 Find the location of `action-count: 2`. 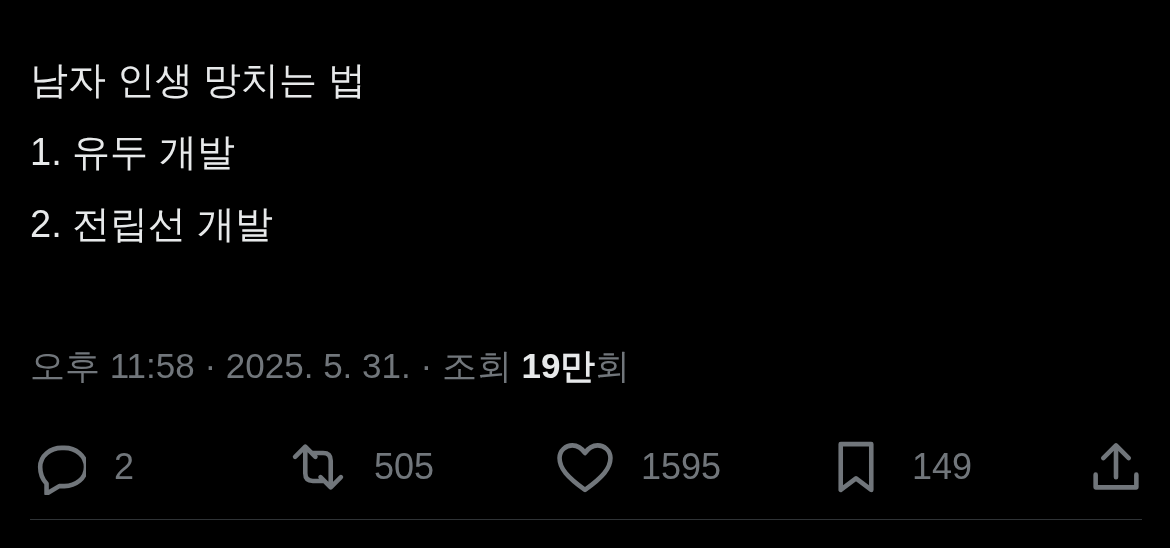

action-count: 2 is located at coordinates (124, 467).